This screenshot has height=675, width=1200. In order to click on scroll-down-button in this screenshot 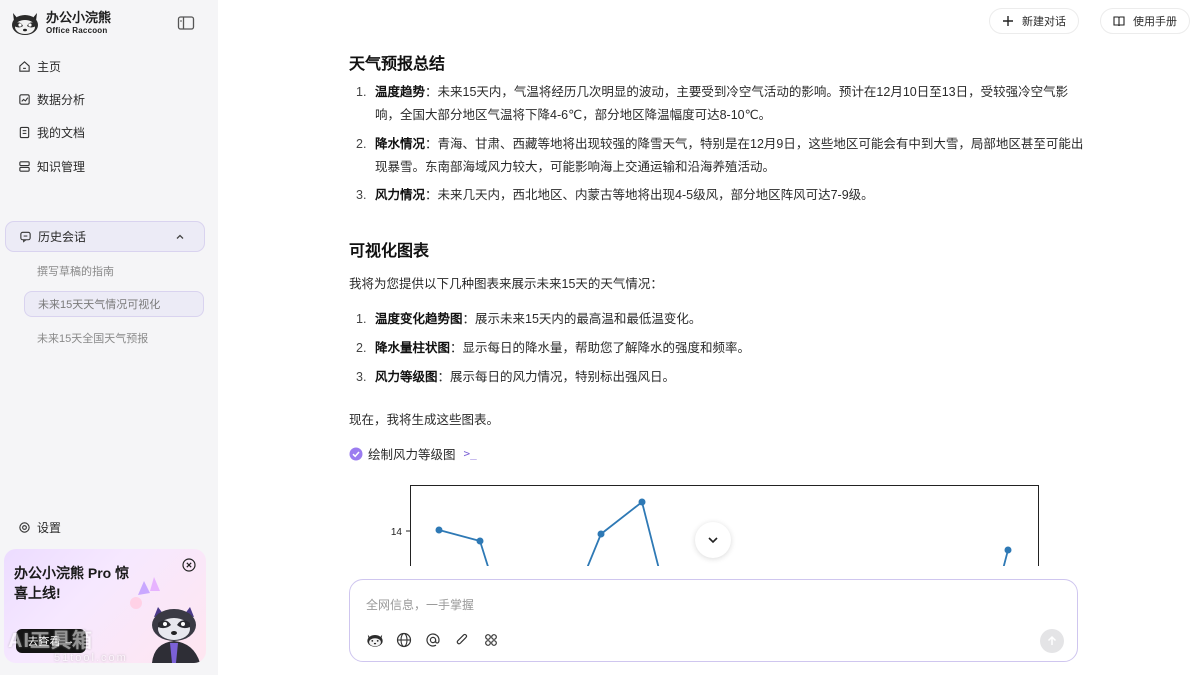, I will do `click(713, 540)`.